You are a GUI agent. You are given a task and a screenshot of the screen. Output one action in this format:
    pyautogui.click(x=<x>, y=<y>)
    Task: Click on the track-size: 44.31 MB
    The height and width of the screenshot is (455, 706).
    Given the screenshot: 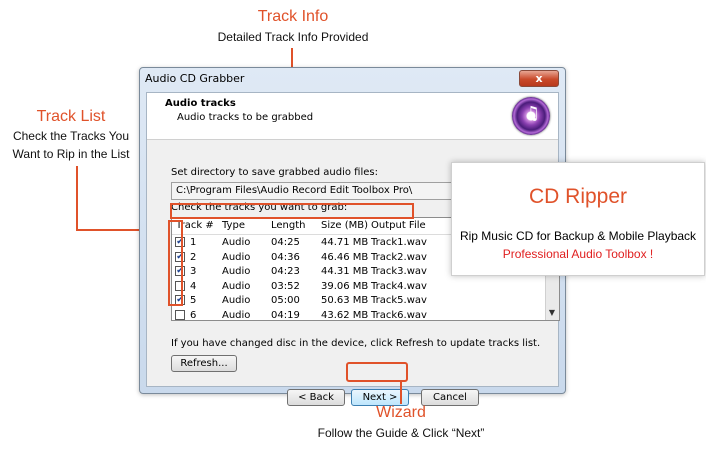 What is the action you would take?
    pyautogui.click(x=345, y=271)
    